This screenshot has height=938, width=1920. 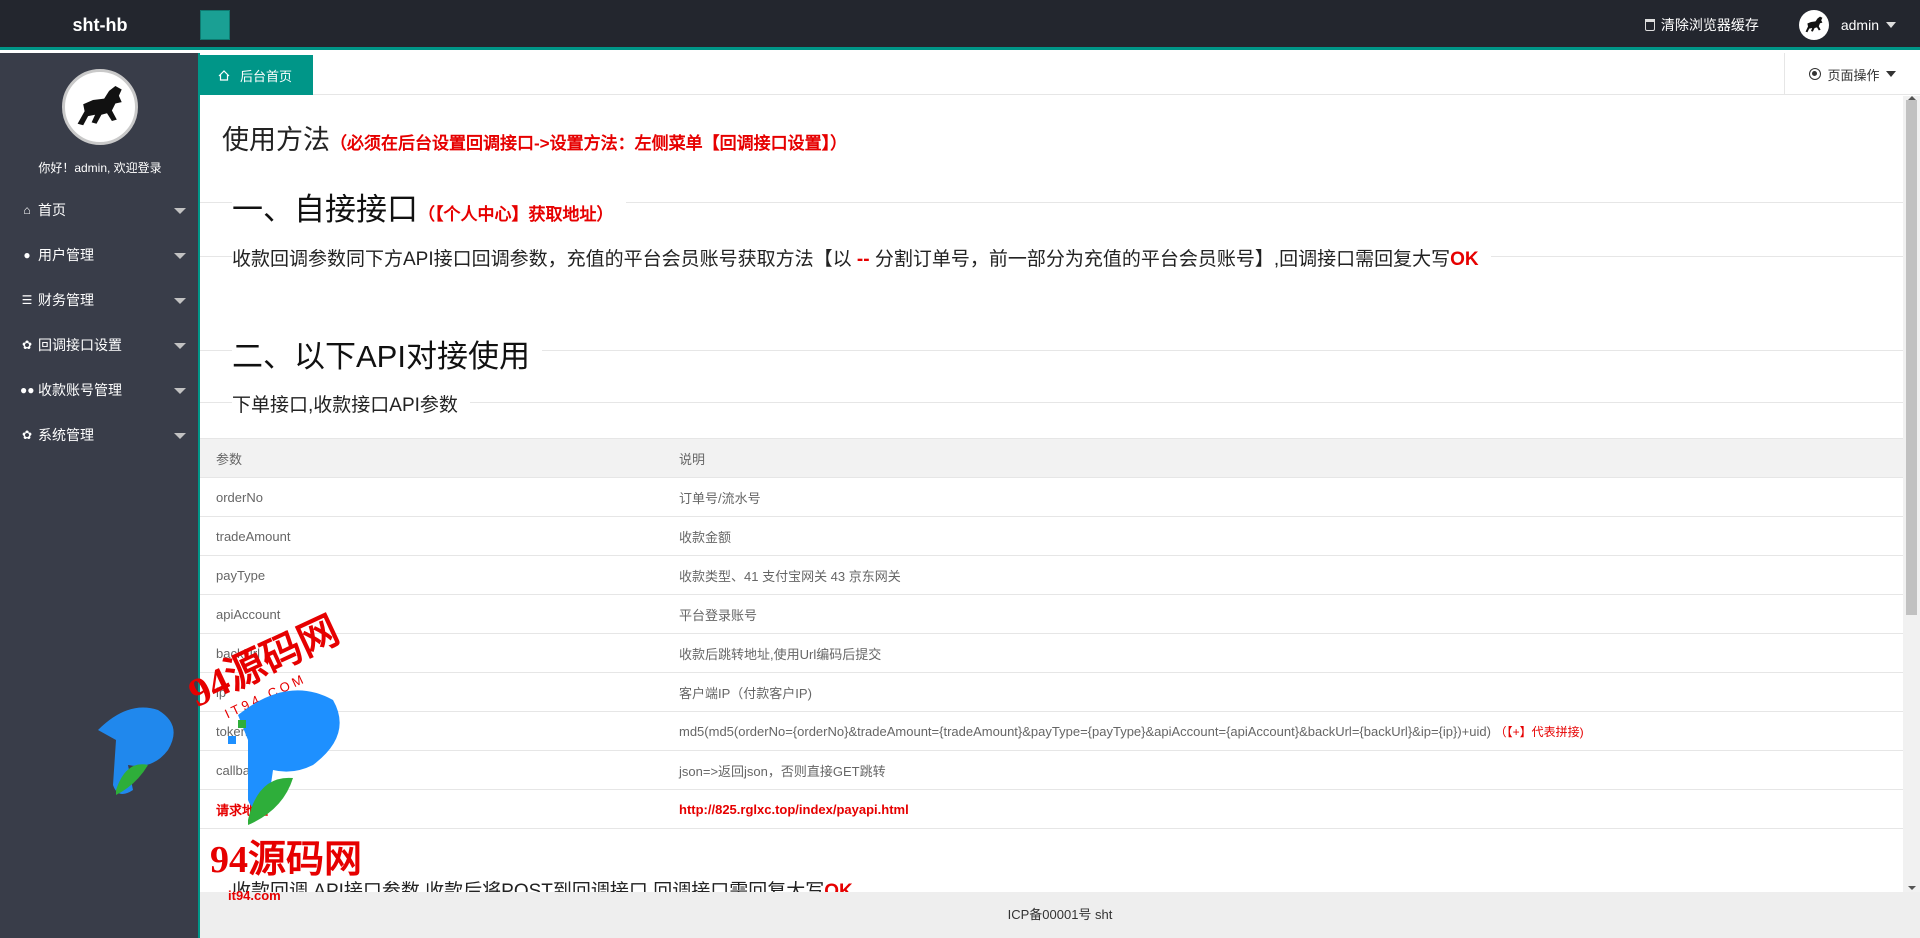 I want to click on request-url-label: 请求地址, so click(x=431, y=809).